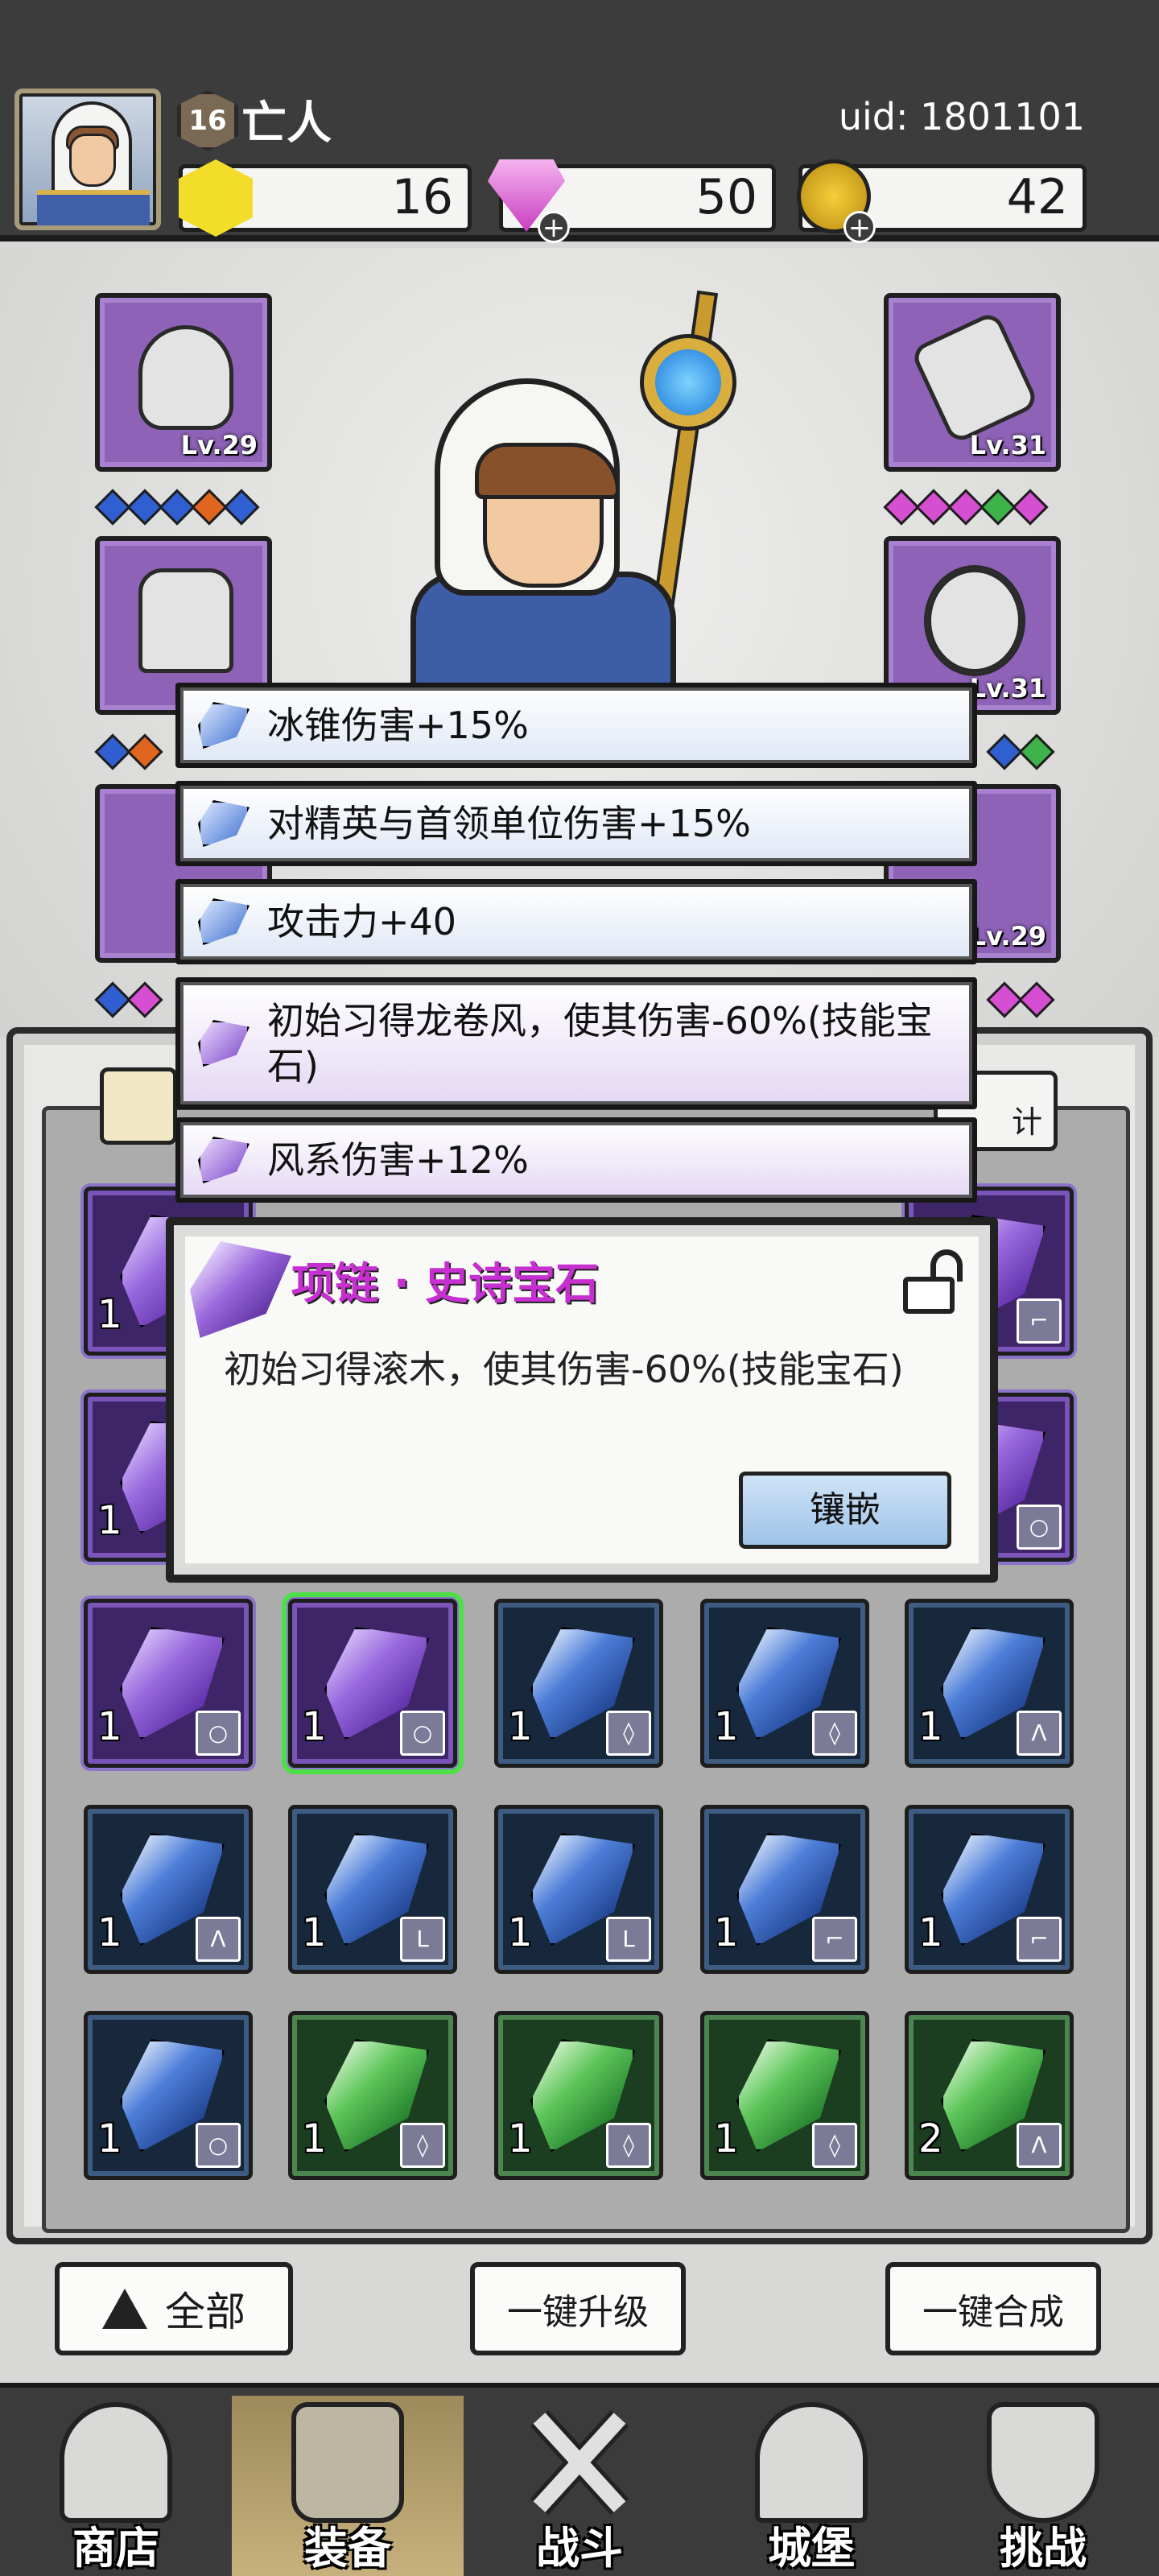 This screenshot has height=2576, width=1159. What do you see at coordinates (177, 507) in the screenshot?
I see `hood-gem-sockets` at bounding box center [177, 507].